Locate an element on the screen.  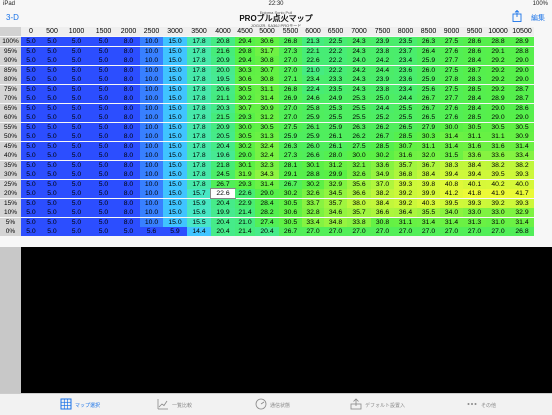
tab-graph: 一覧比較 is located at coordinates (197, 405).